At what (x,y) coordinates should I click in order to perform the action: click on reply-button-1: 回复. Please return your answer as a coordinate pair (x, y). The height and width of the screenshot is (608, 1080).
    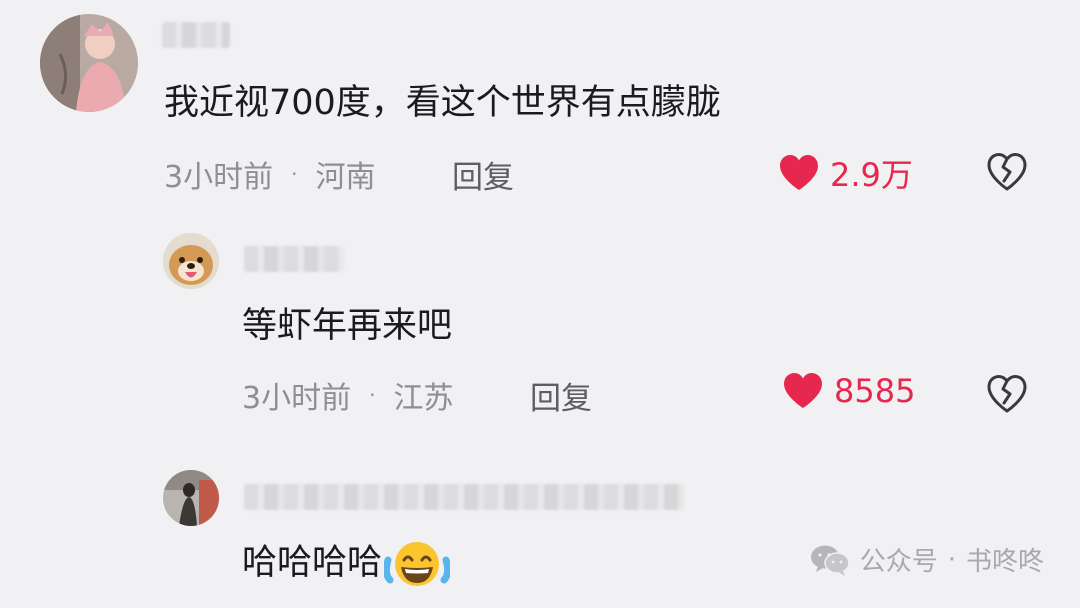
    Looking at the image, I should click on (483, 174).